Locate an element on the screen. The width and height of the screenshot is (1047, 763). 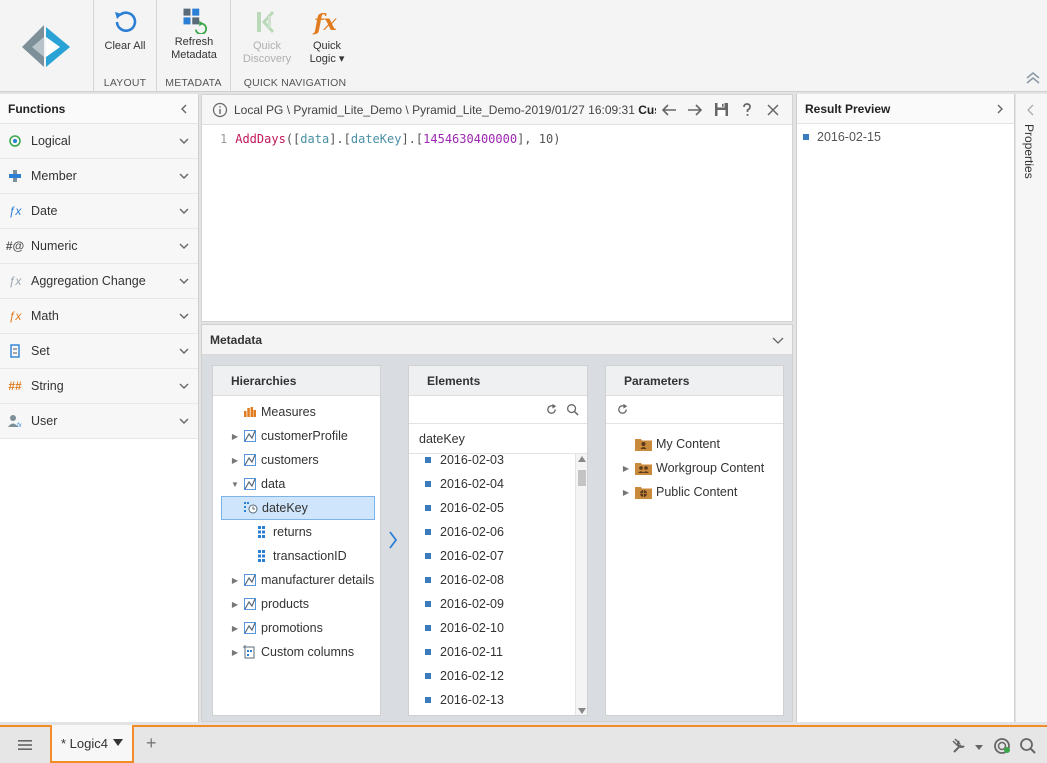
function-category-logical: Logical is located at coordinates (99, 141).